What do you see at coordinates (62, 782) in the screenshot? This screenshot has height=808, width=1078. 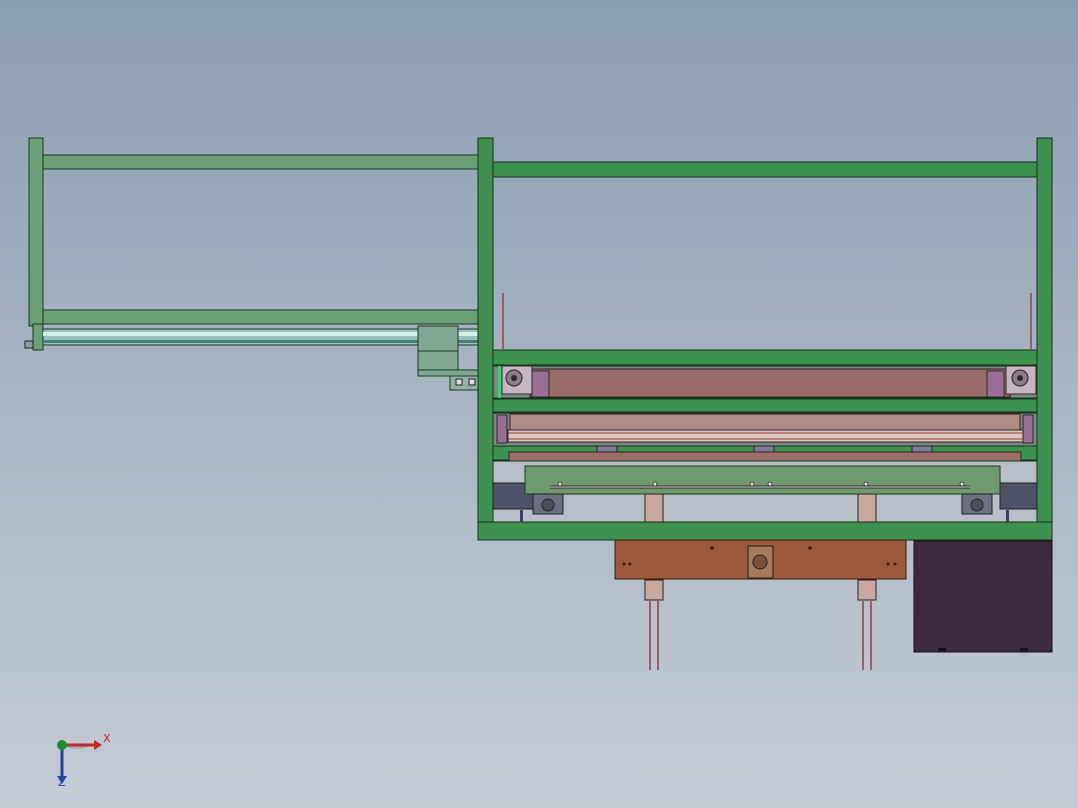 I see `axis-z-label: Z` at bounding box center [62, 782].